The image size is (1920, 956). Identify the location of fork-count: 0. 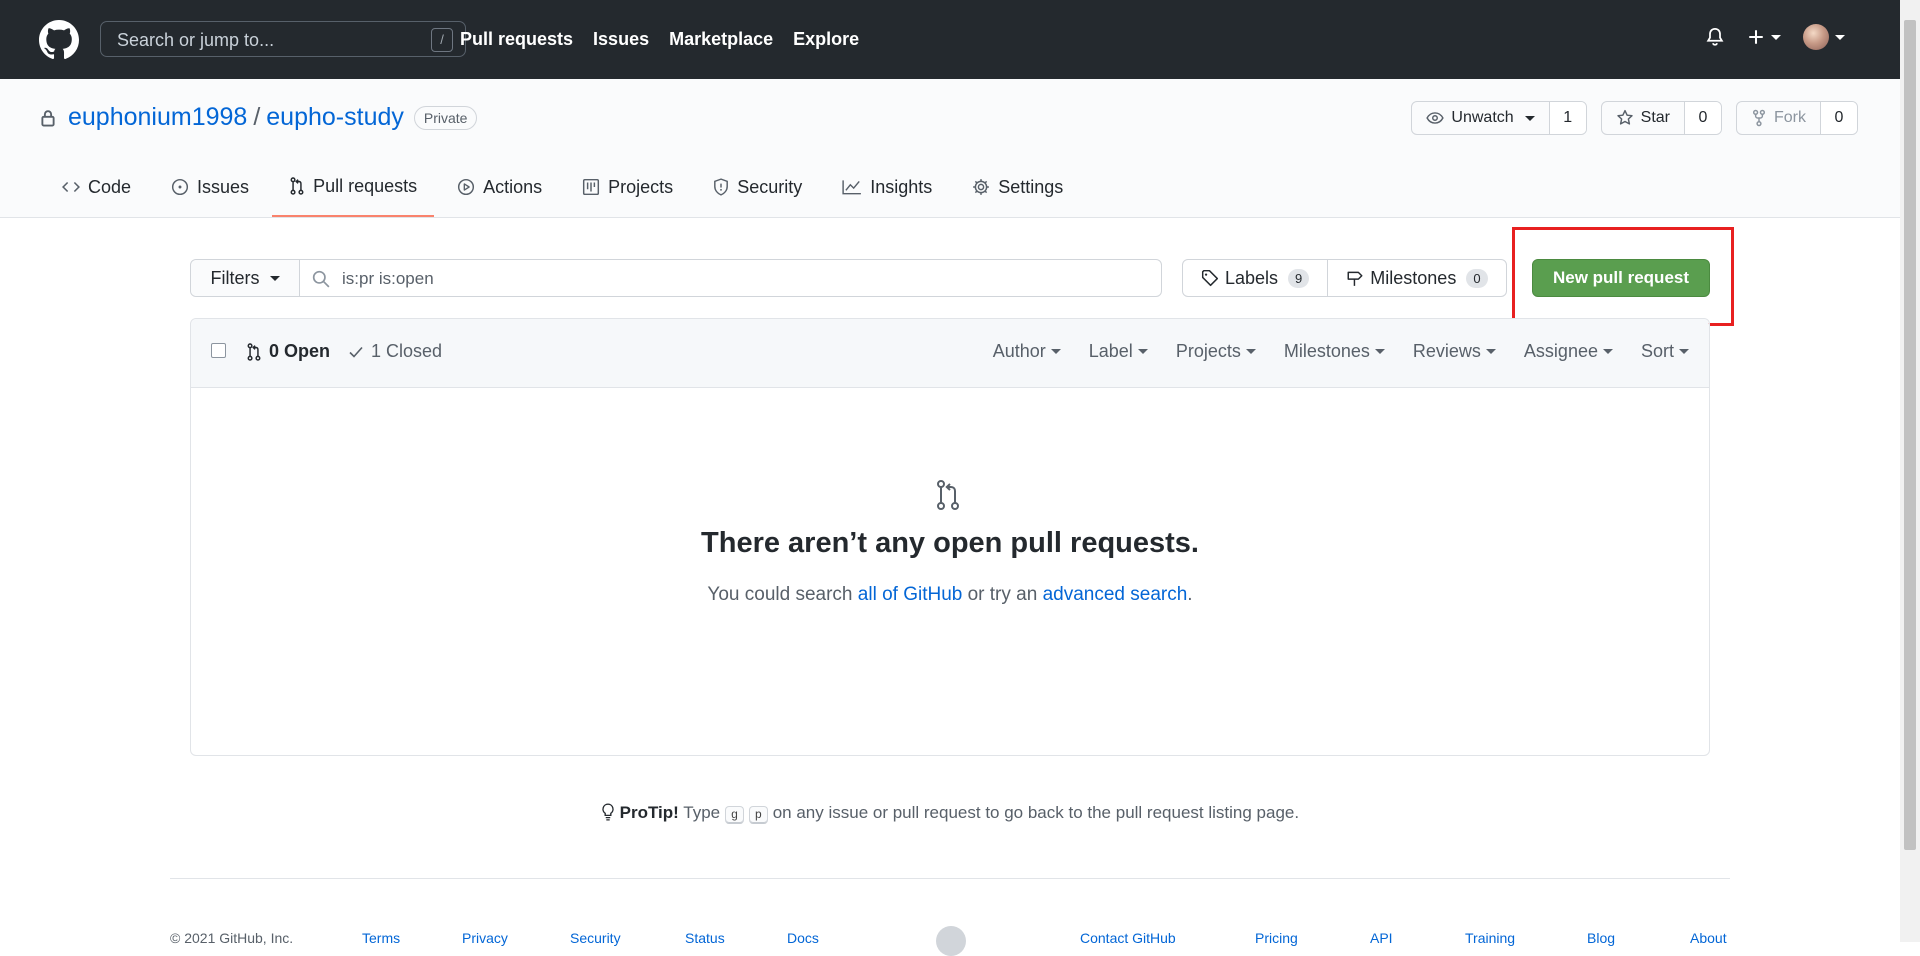
(1839, 118).